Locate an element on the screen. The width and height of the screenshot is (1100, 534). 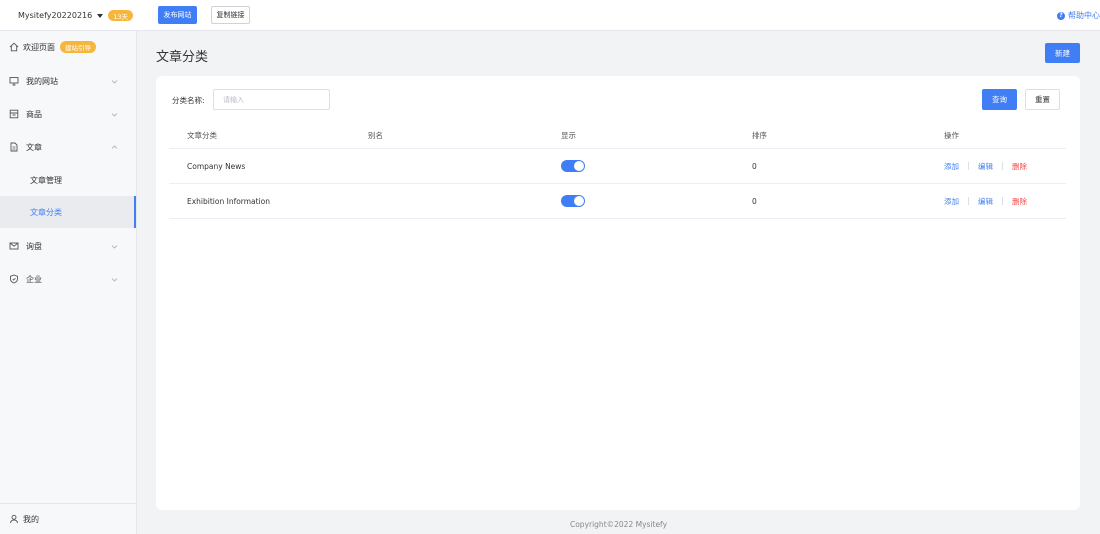
table-header: 文章分类 别名 显示 排序 操作 is located at coordinates (617, 137).